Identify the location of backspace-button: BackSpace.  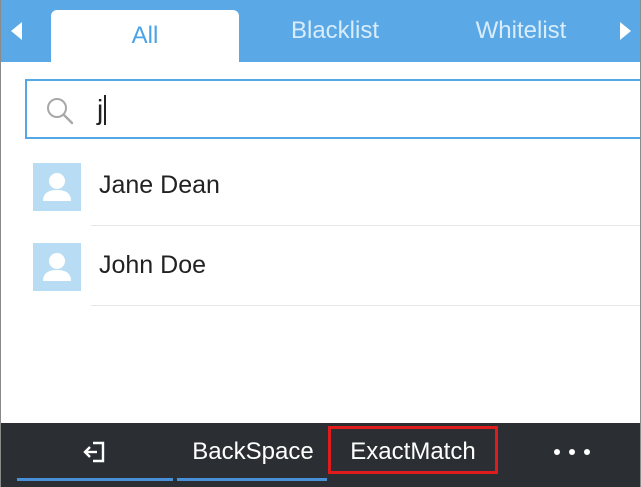
(253, 452).